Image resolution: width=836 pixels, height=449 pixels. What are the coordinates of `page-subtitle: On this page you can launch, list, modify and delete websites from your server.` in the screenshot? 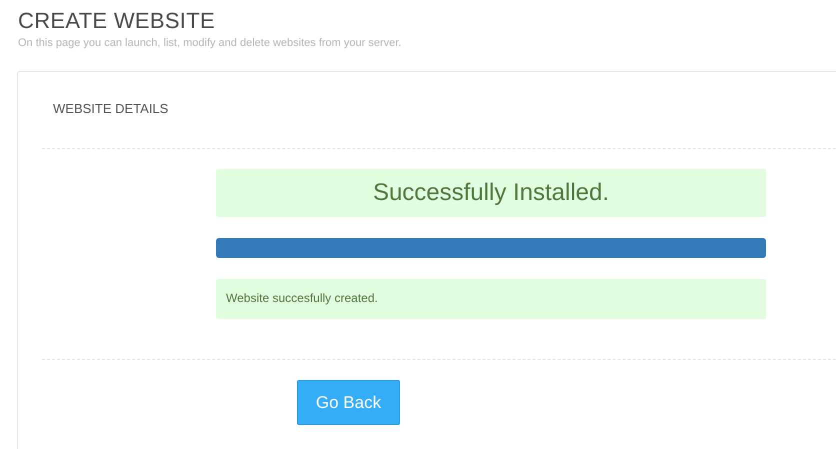 It's located at (210, 43).